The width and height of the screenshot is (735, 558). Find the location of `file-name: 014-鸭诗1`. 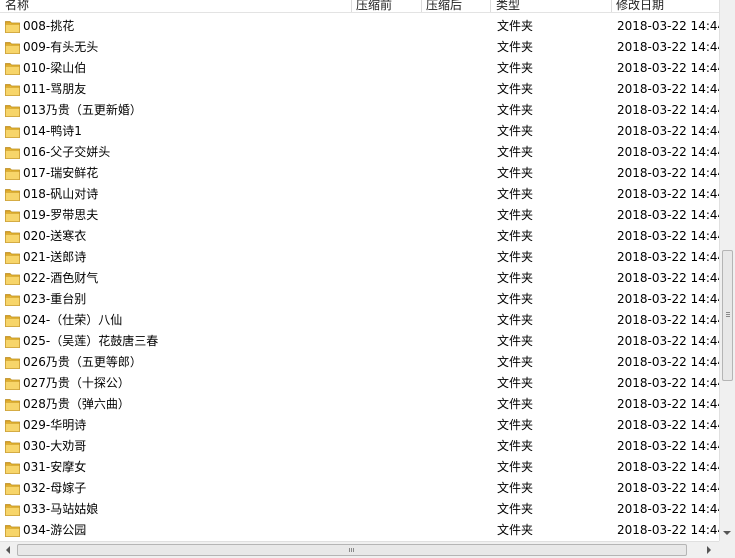

file-name: 014-鸭诗1 is located at coordinates (52, 131).